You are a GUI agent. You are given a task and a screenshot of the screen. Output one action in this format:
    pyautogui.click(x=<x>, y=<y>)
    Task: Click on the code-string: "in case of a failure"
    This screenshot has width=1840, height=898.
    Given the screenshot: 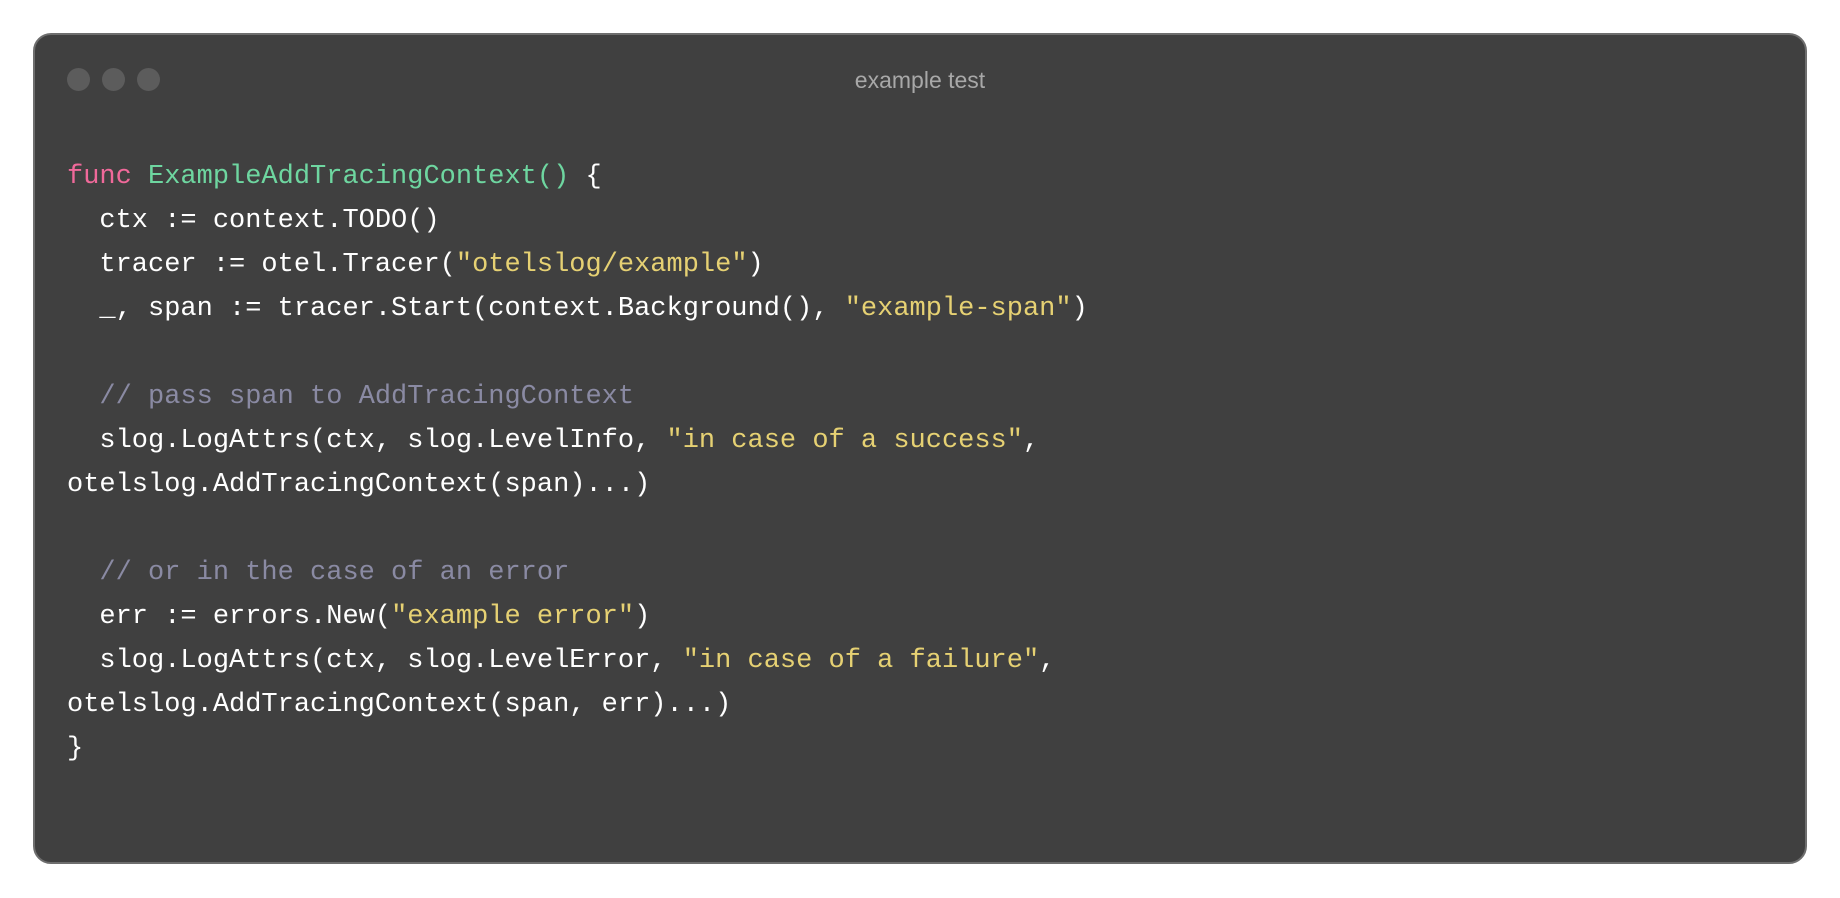 What is the action you would take?
    pyautogui.click(x=861, y=661)
    